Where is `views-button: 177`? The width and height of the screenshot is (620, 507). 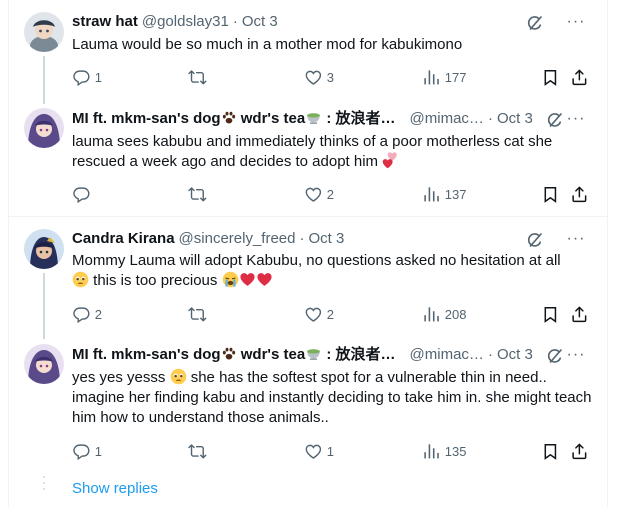 views-button: 177 is located at coordinates (444, 77).